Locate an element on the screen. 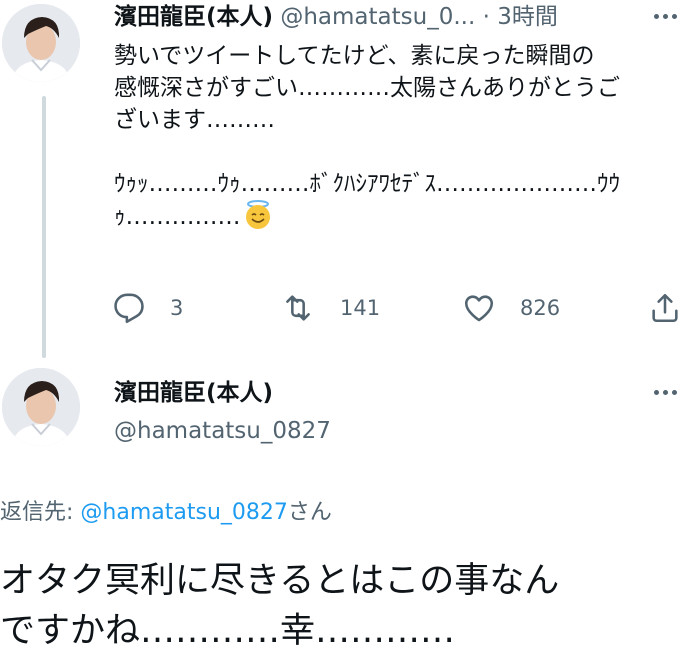  reply-to-line: 返信先: @hamatatsu_0827さん is located at coordinates (166, 513).